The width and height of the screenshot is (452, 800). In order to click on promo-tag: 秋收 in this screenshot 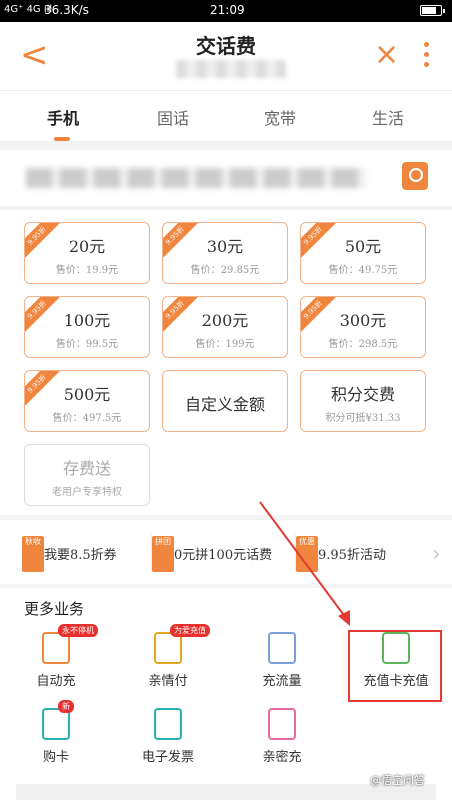, I will do `click(33, 554)`.